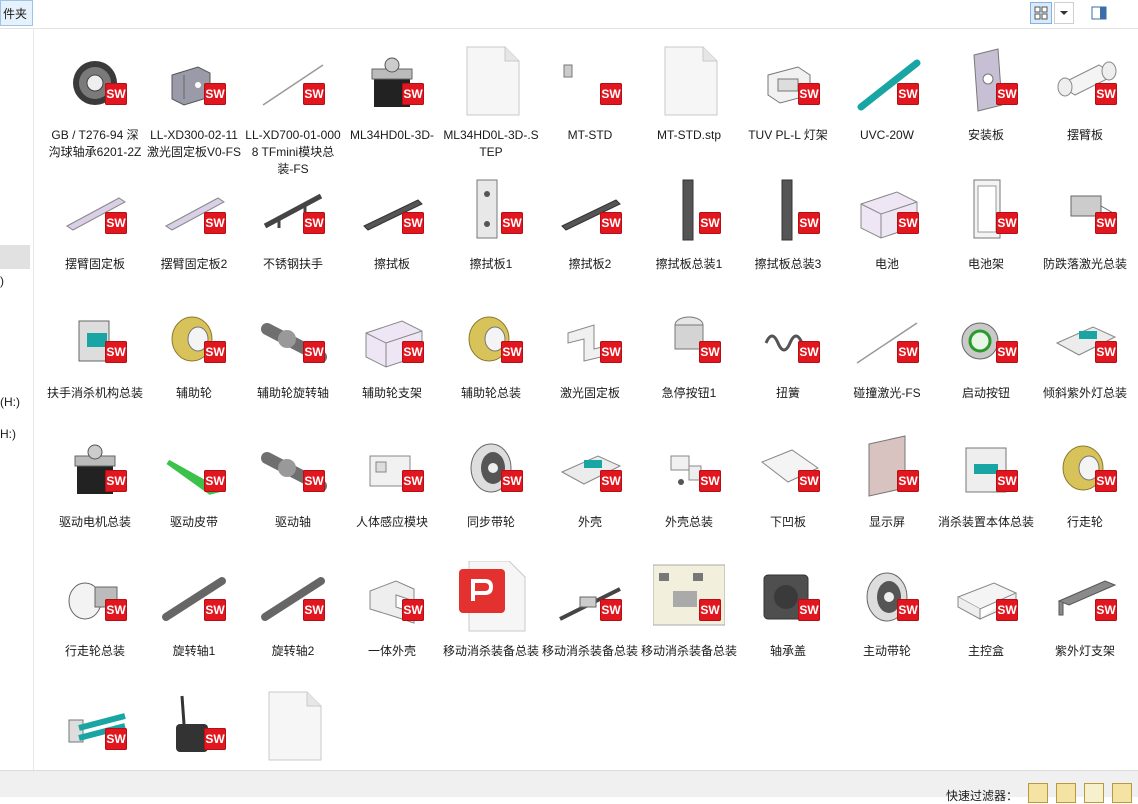 The width and height of the screenshot is (1138, 804). I want to click on nav-item-text: ), so click(2, 281).